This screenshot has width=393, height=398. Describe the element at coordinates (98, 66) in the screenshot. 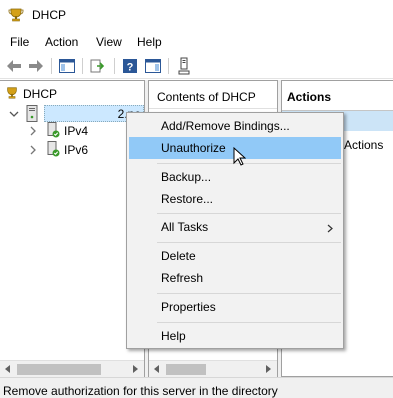

I see `export-list-icon` at that location.